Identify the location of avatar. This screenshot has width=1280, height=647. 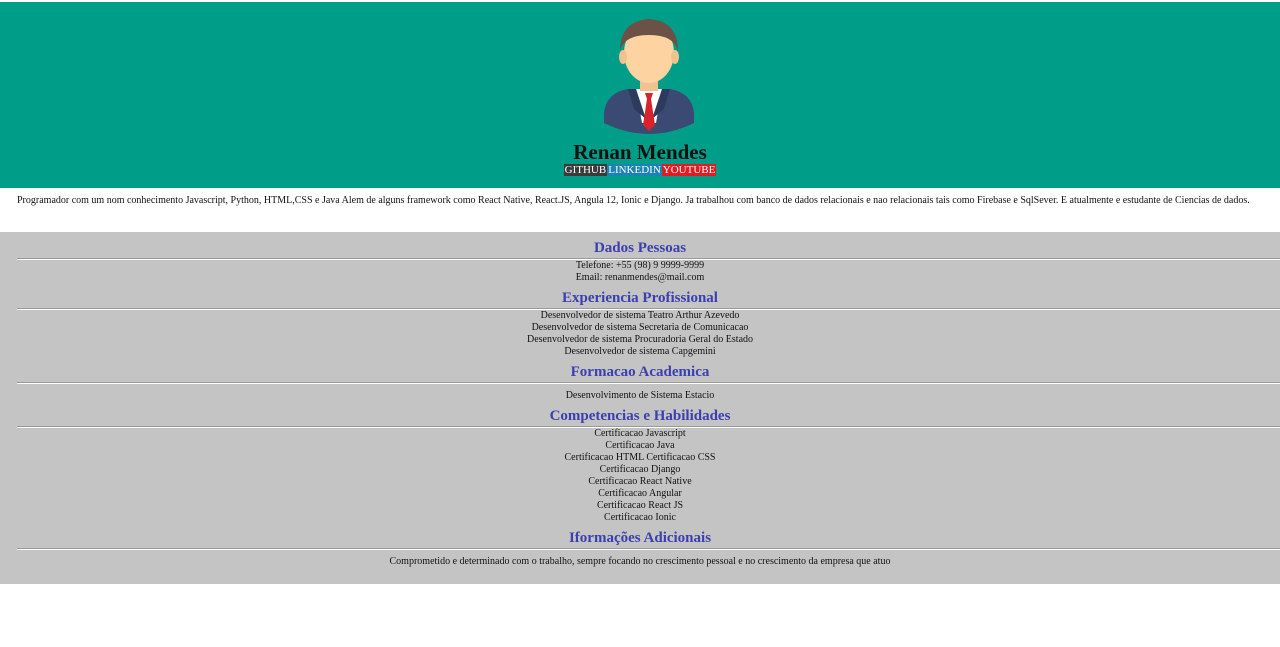
(649, 75).